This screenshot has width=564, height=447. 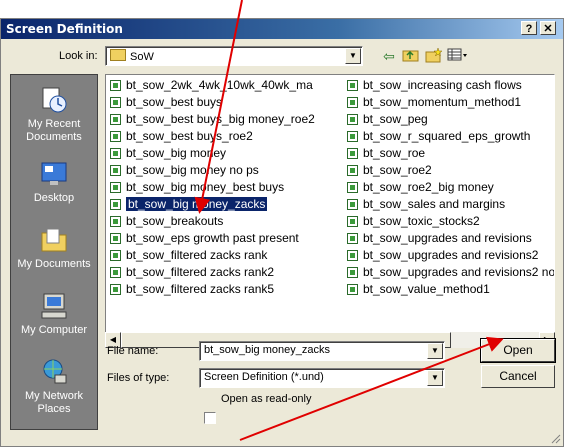 What do you see at coordinates (54, 386) in the screenshot?
I see `place-network-places: My Network Places` at bounding box center [54, 386].